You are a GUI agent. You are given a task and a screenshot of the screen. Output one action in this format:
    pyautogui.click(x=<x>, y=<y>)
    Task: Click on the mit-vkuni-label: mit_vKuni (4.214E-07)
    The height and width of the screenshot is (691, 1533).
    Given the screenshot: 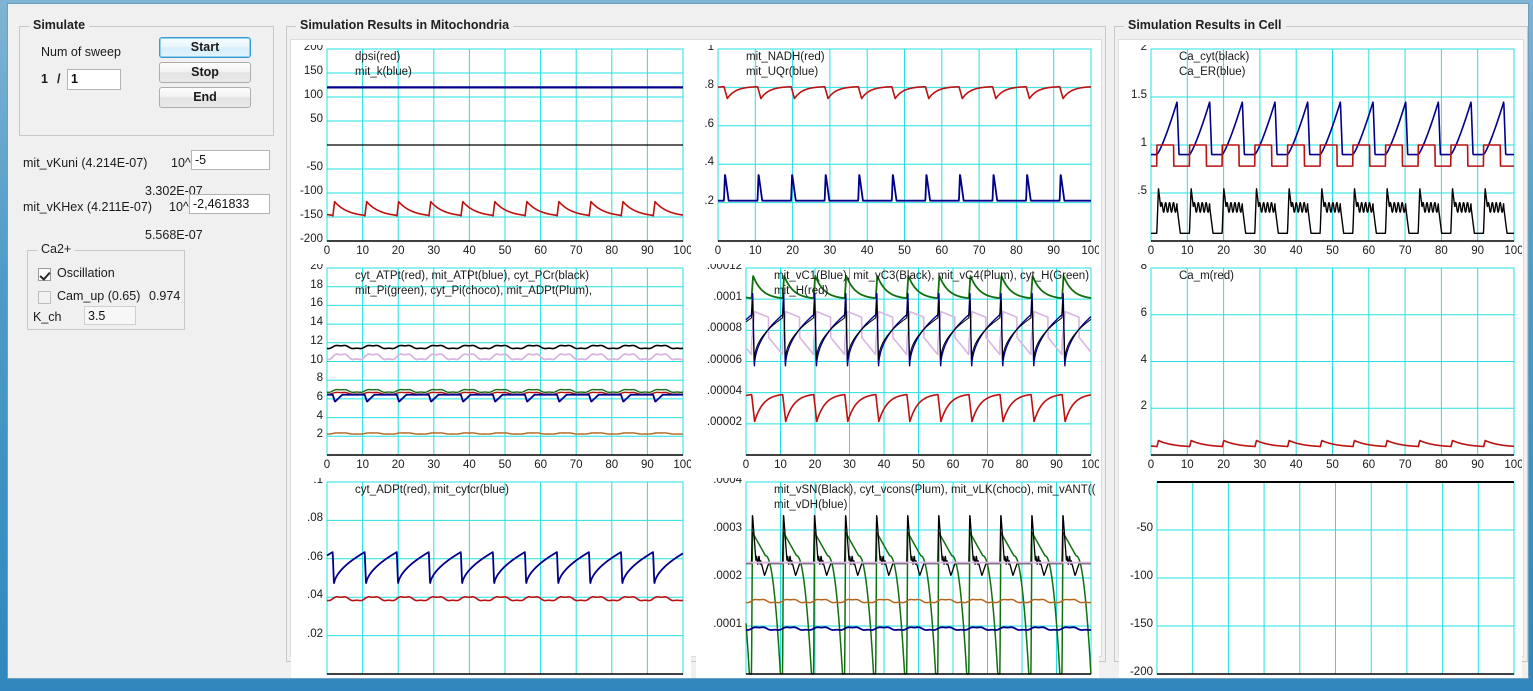 What is the action you would take?
    pyautogui.click(x=85, y=163)
    